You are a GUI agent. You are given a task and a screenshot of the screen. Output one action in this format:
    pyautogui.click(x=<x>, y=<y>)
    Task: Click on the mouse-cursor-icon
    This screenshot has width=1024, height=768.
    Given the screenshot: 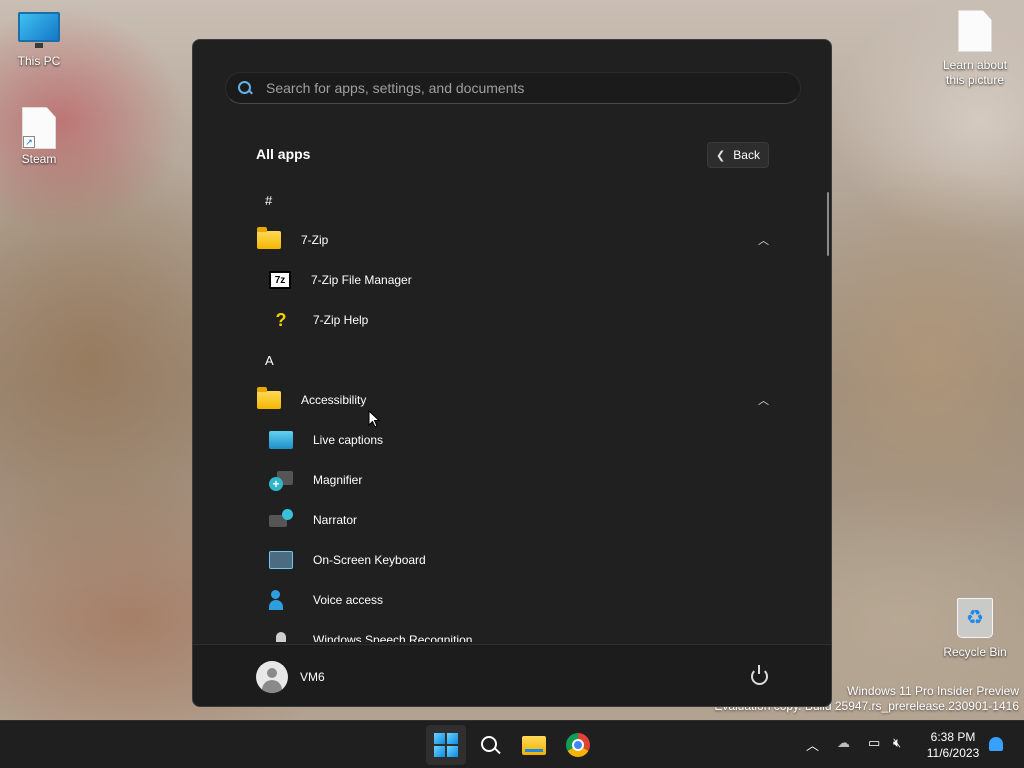 What is the action you would take?
    pyautogui.click(x=374, y=418)
    